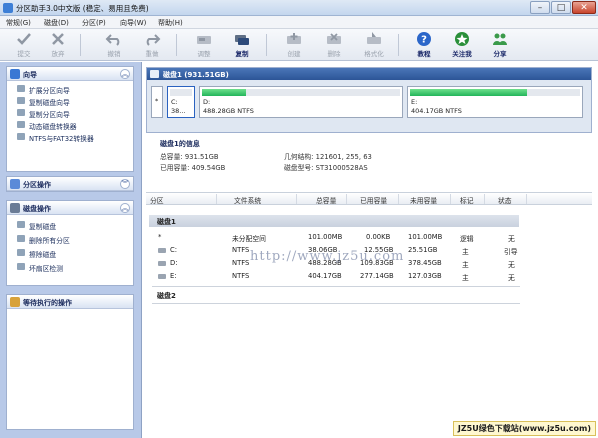 This screenshot has height=438, width=598. What do you see at coordinates (294, 45) in the screenshot?
I see `create-button: 创建` at bounding box center [294, 45].